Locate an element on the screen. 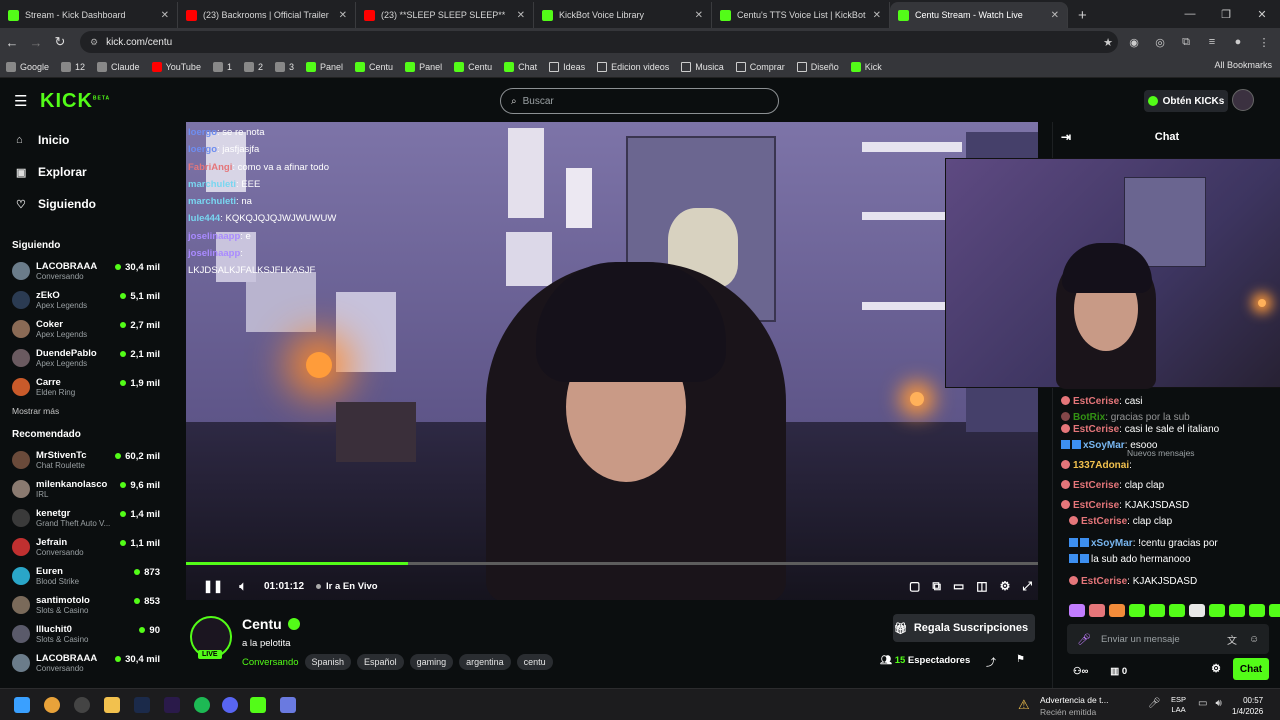  channel-item: Coker Apex Legends 2,7 mil is located at coordinates (86, 328).